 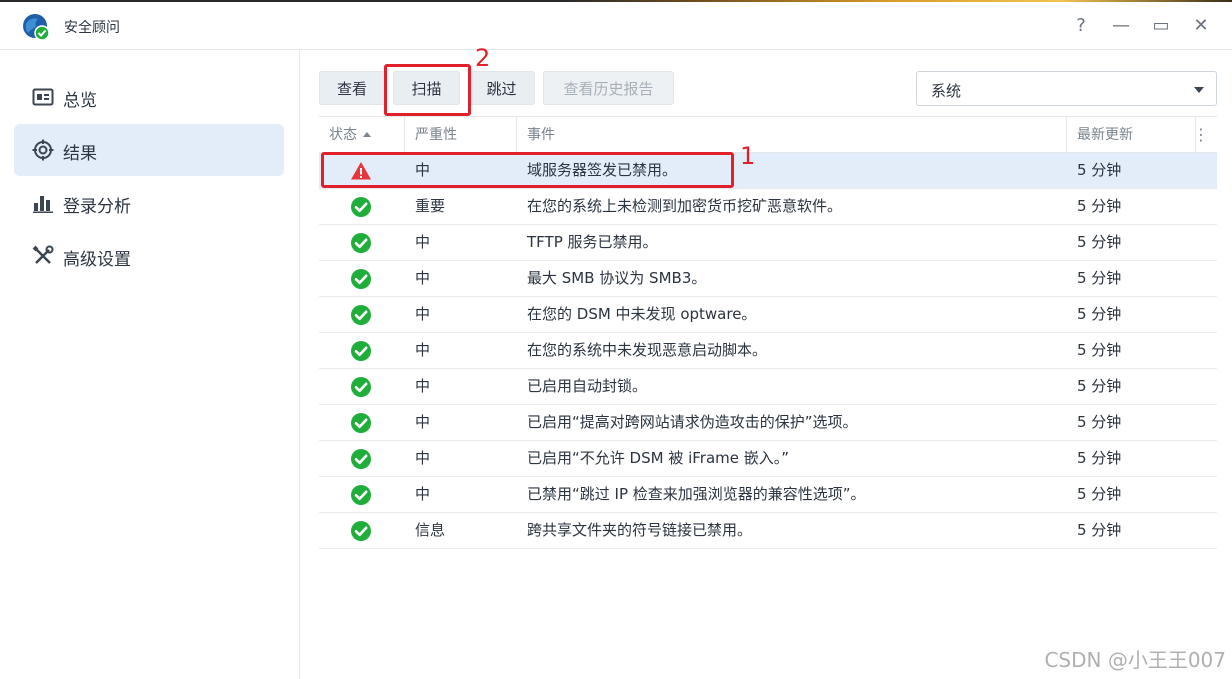 I want to click on column-header-event: 事件, so click(x=541, y=135).